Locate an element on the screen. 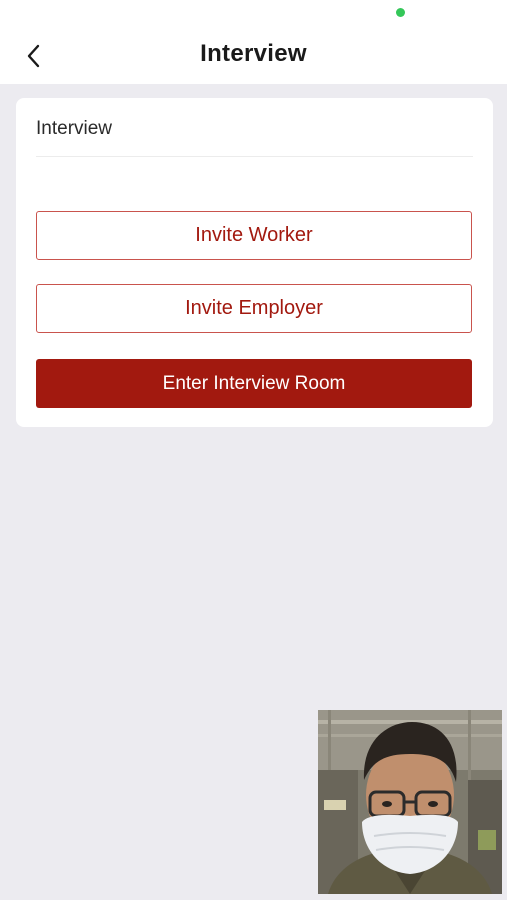 This screenshot has width=507, height=900. self-video-preview is located at coordinates (410, 802).